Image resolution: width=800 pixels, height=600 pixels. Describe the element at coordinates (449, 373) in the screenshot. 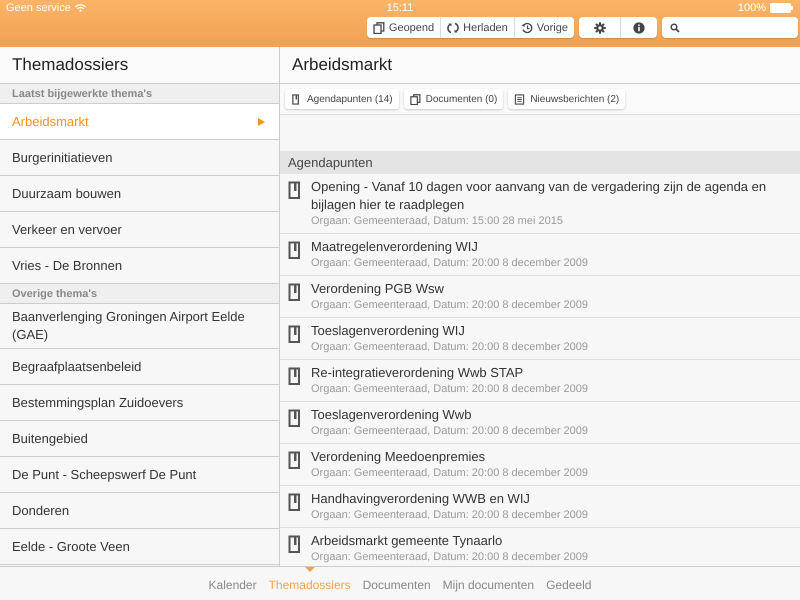

I see `agenda-item-title: Re-integratieverordening Wwb STAP` at that location.